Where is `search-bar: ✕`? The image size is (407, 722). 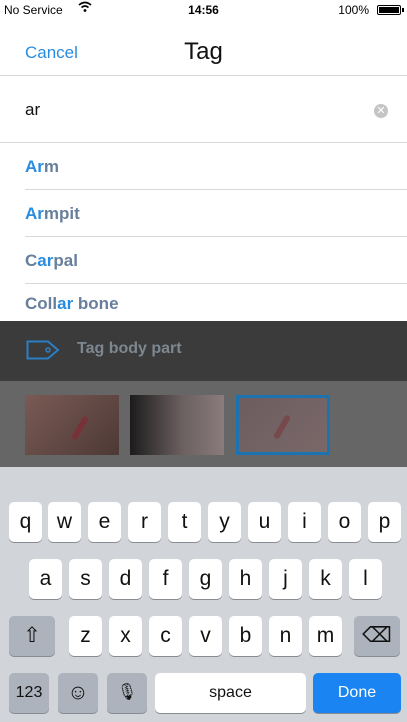 search-bar: ✕ is located at coordinates (203, 109).